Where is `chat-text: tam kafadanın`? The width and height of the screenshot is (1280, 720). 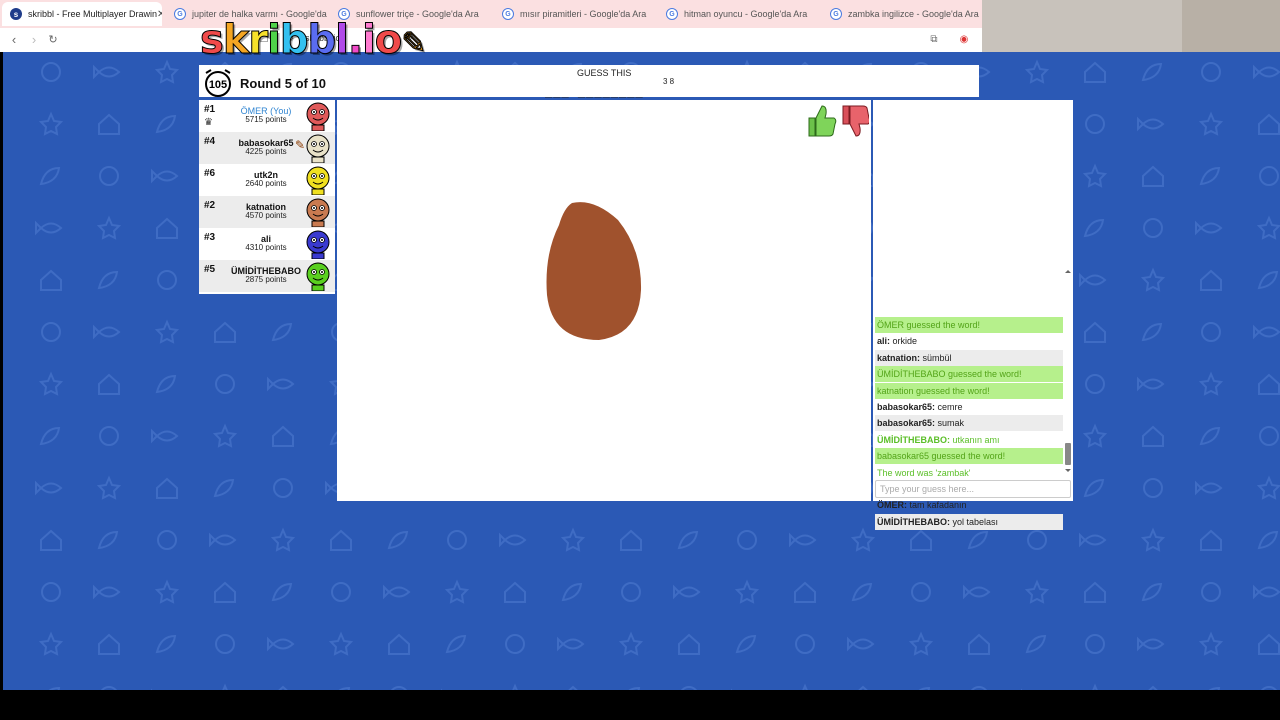
chat-text: tam kafadanın is located at coordinates (937, 505).